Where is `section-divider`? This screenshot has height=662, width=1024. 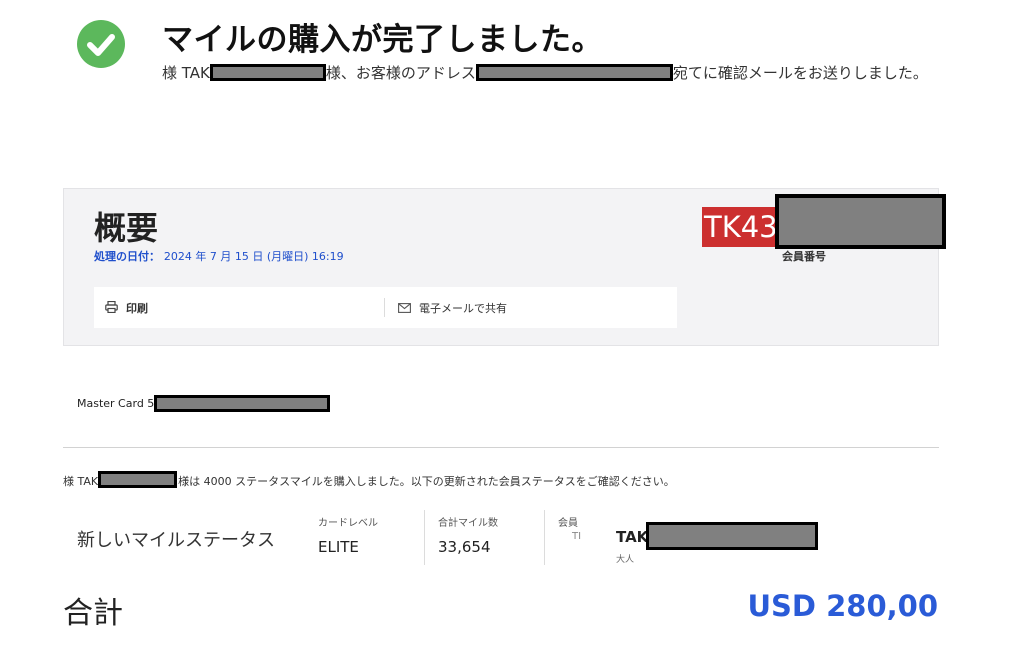
section-divider is located at coordinates (501, 447).